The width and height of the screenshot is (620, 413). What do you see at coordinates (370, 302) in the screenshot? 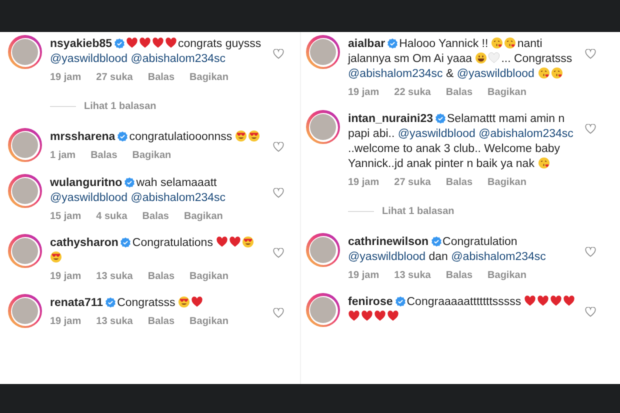
I see `username-link: fenirose` at bounding box center [370, 302].